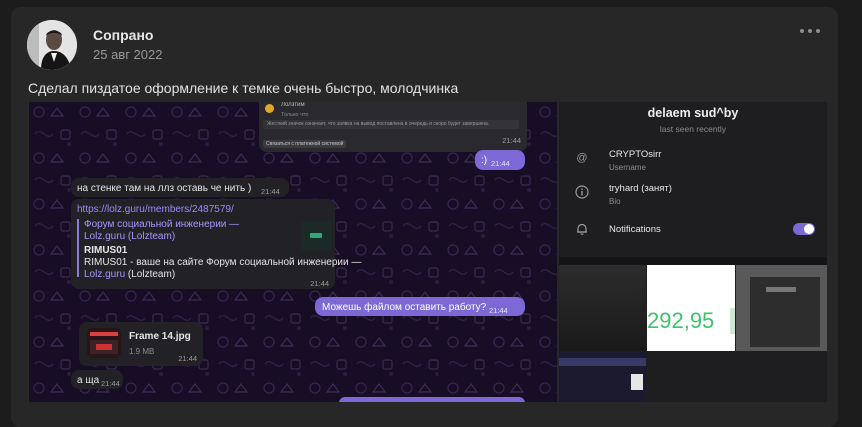  I want to click on post-date: 25 авг 2022, so click(127, 54).